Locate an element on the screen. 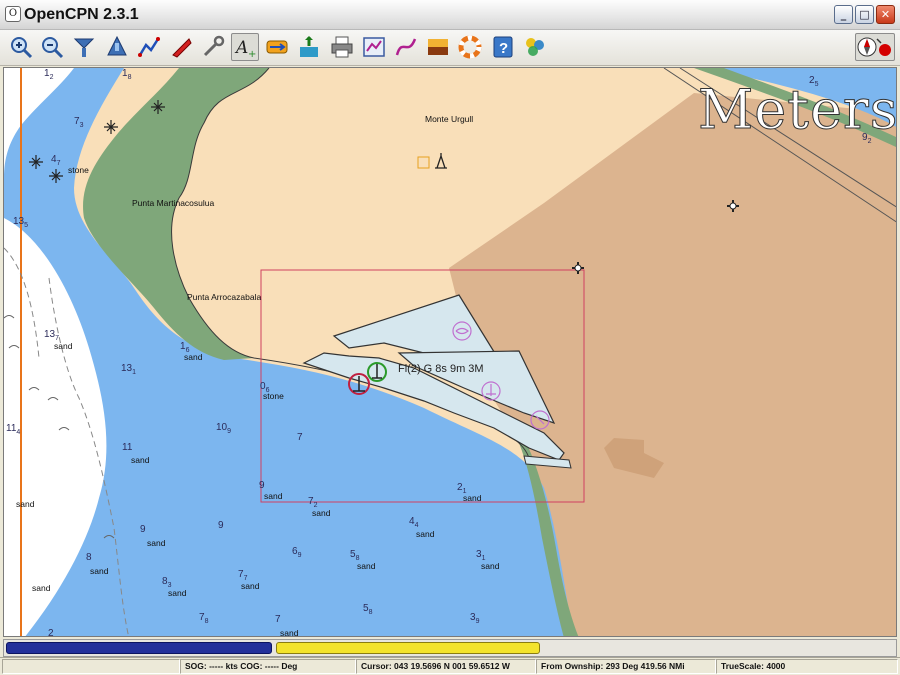 This screenshot has height=675, width=900. sounding: 58 is located at coordinates (355, 555).